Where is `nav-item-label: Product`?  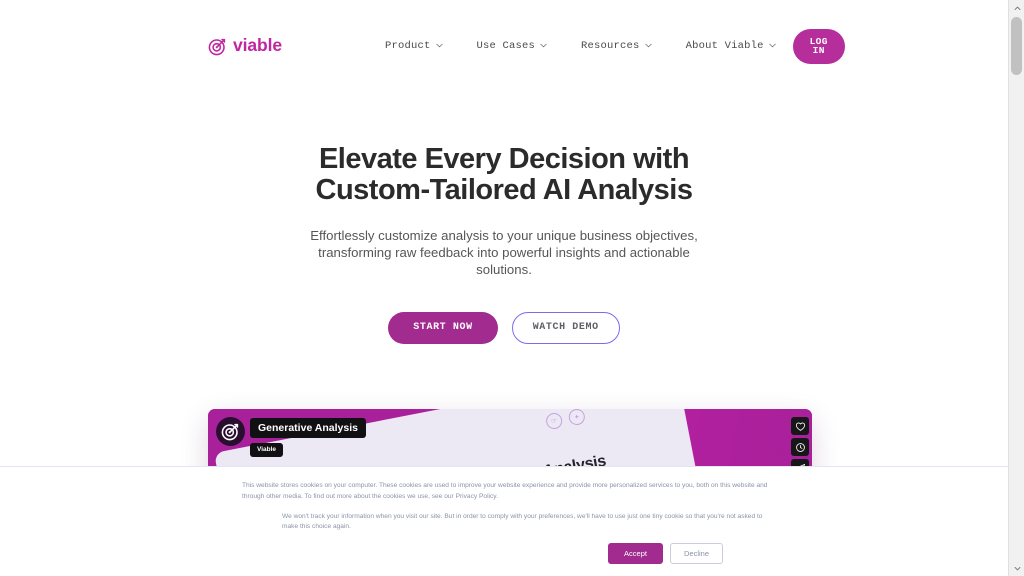 nav-item-label: Product is located at coordinates (408, 46).